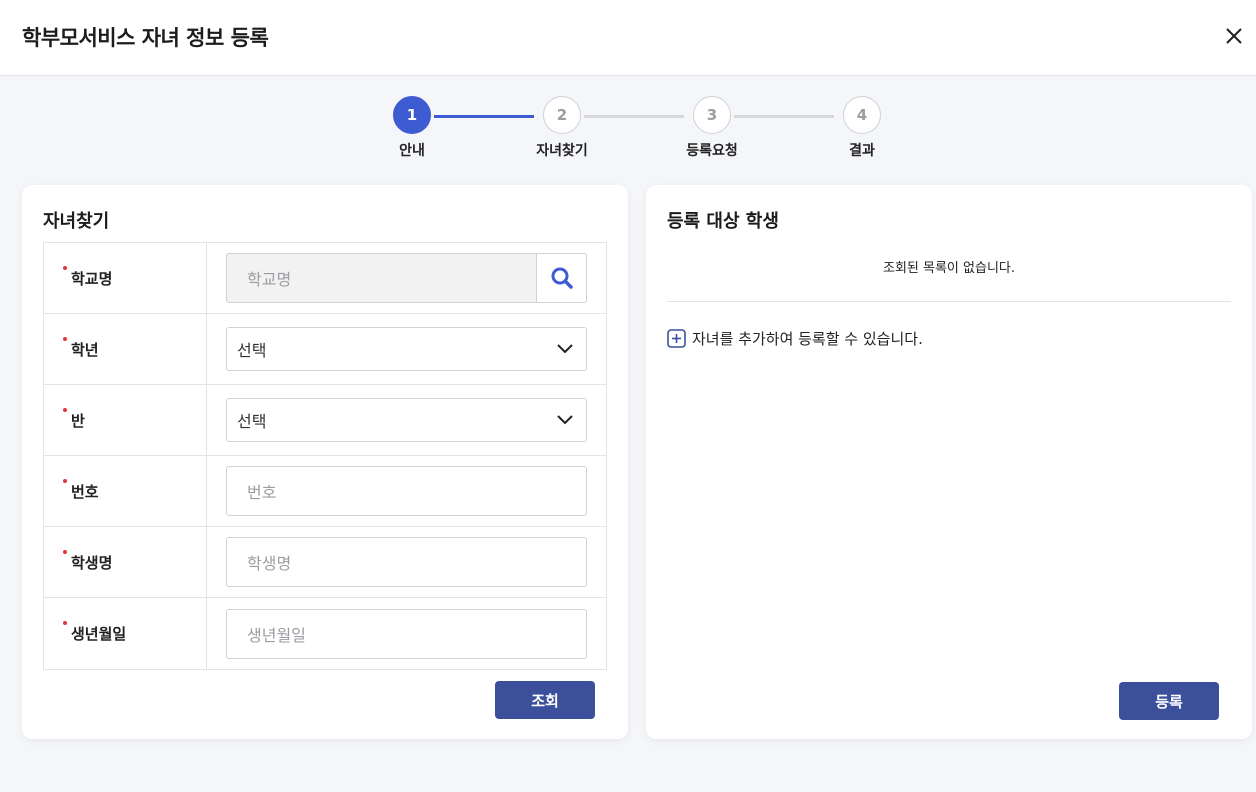 The width and height of the screenshot is (1256, 792). I want to click on number-row: 번호 번호, so click(325, 491).